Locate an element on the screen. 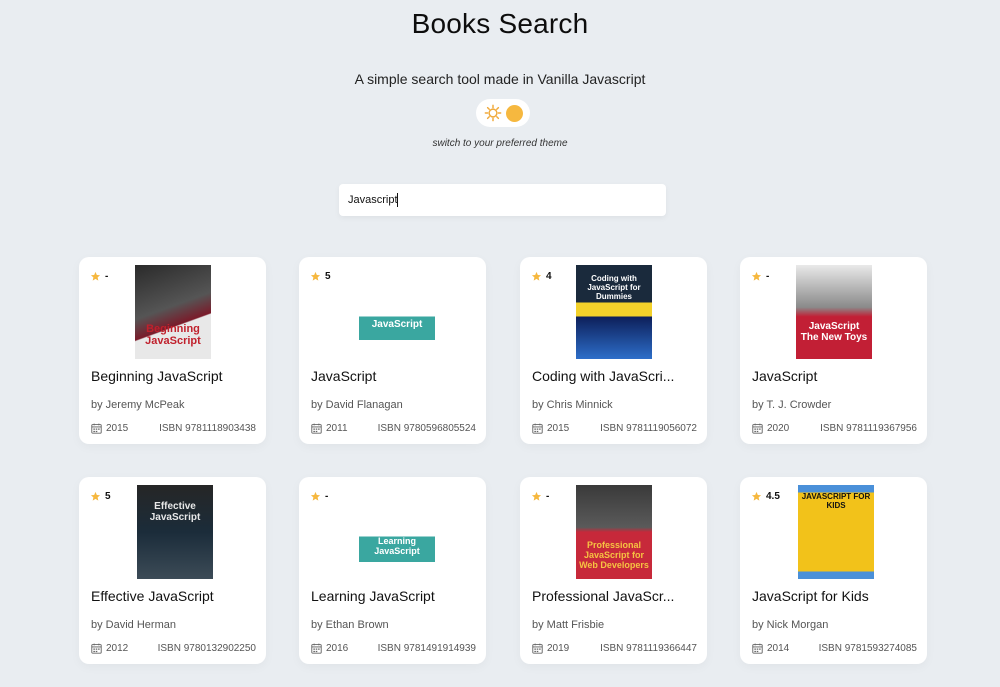  book-isbn: ISBN 9781119366447 is located at coordinates (648, 648).